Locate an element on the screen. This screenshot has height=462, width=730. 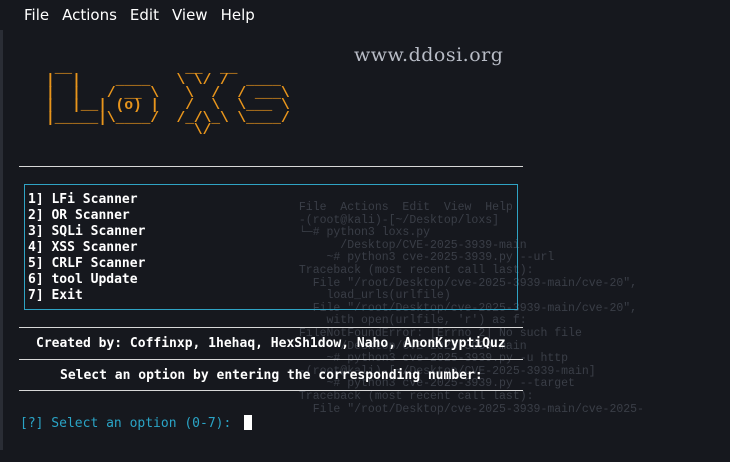
divider-credits-top is located at coordinates (271, 327).